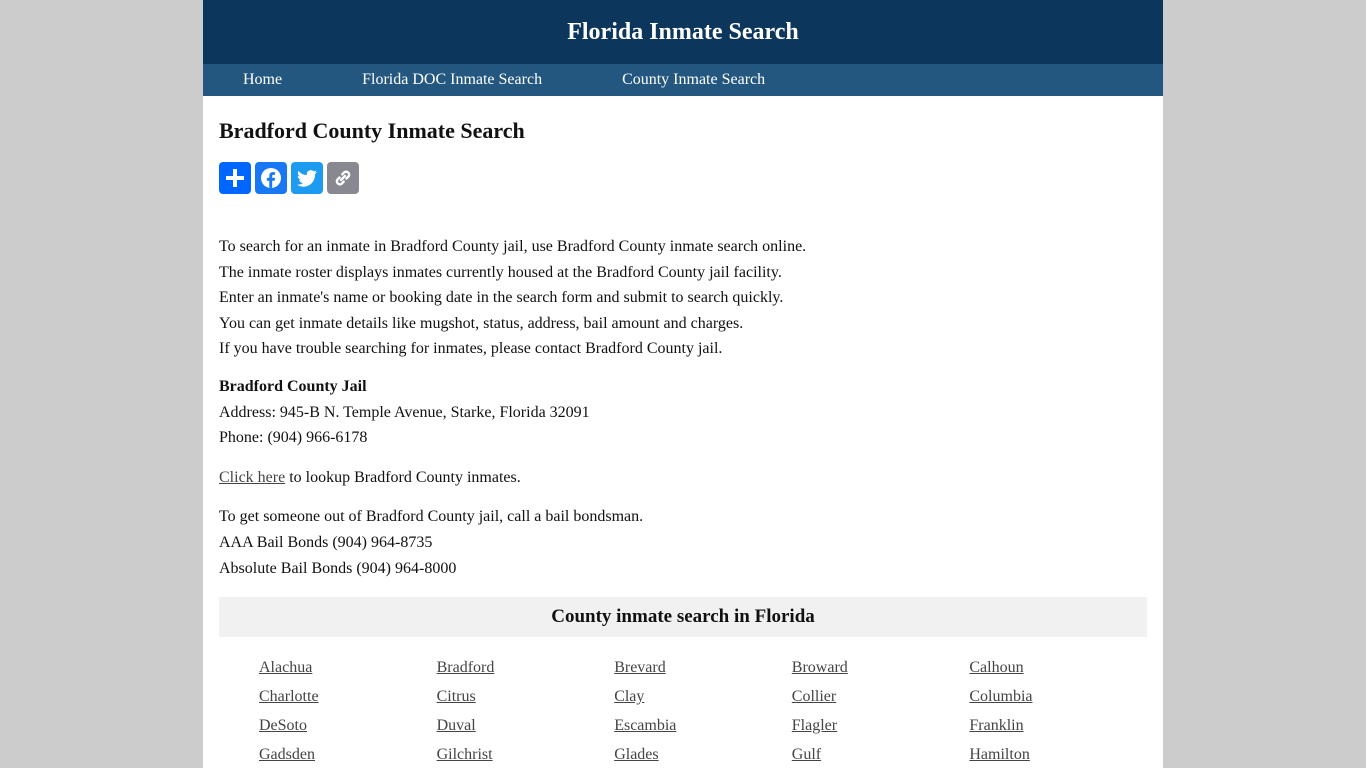 Image resolution: width=1366 pixels, height=768 pixels. What do you see at coordinates (348, 755) in the screenshot?
I see `county-link: Gadsden` at bounding box center [348, 755].